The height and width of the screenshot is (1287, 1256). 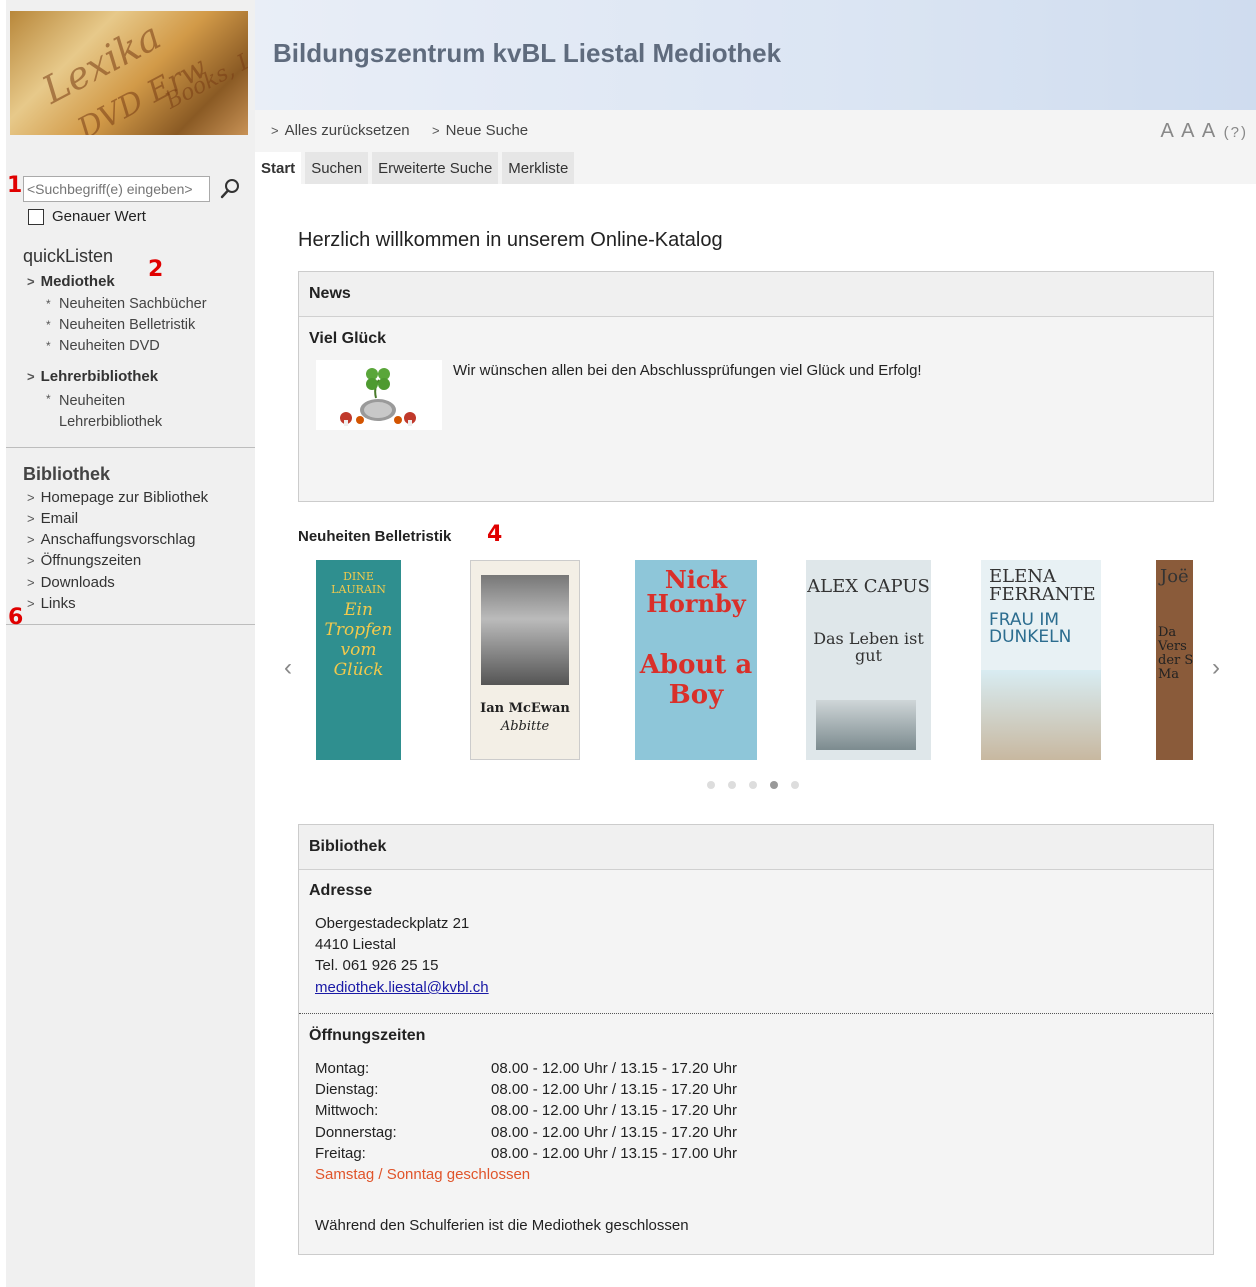 What do you see at coordinates (77, 281) in the screenshot?
I see `quicklist-label: Mediothek` at bounding box center [77, 281].